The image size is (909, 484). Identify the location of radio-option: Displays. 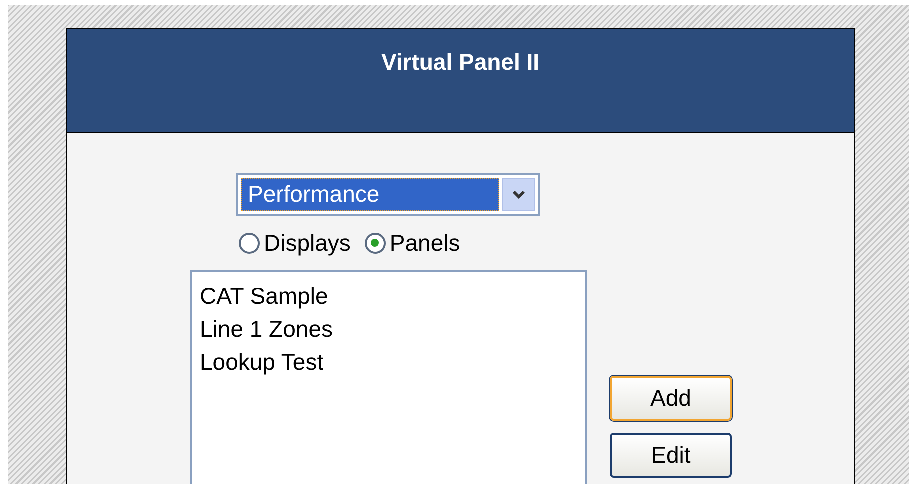
(295, 243).